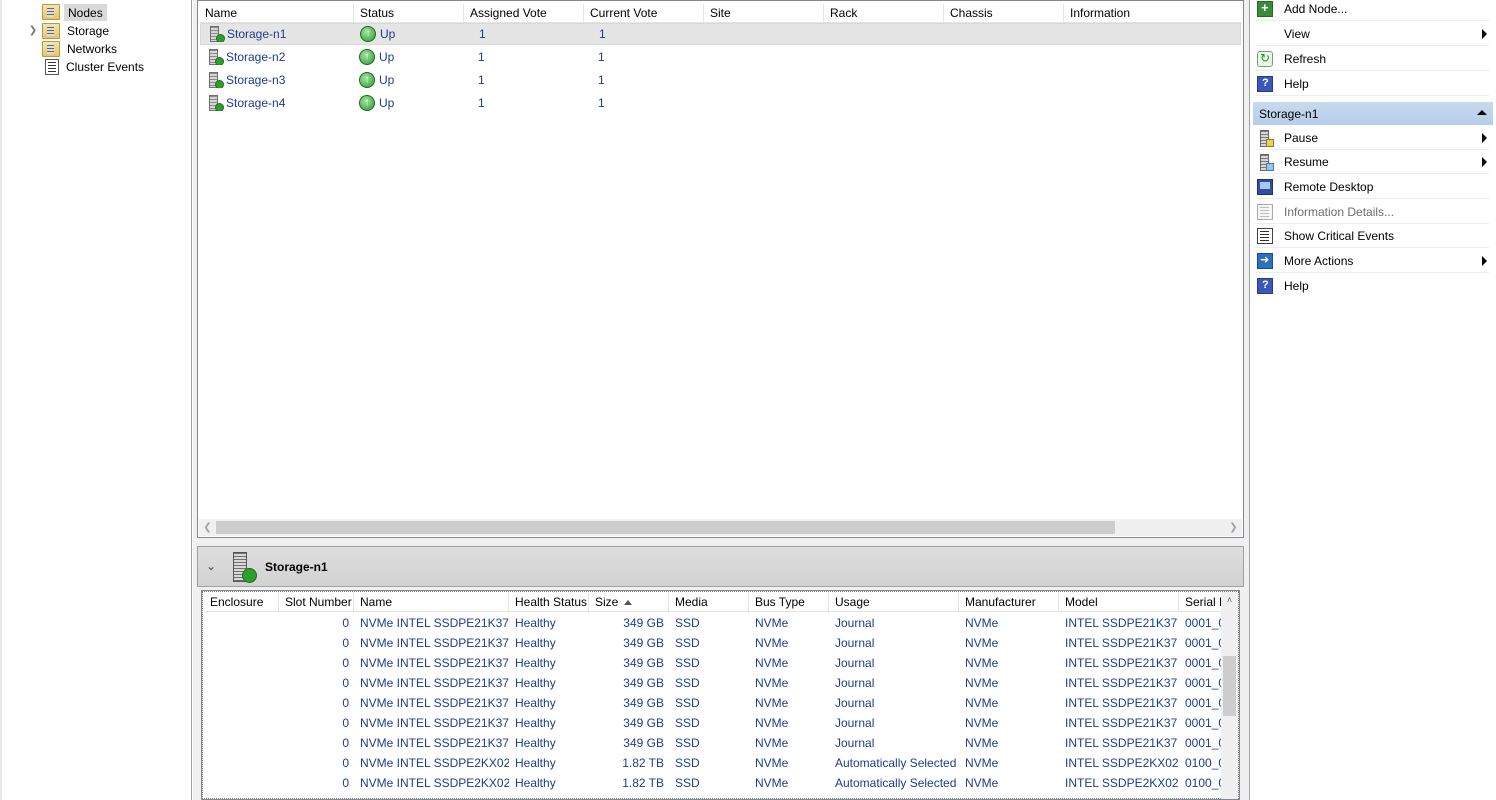  Describe the element at coordinates (51, 31) in the screenshot. I see `storage-folder-icon` at that location.